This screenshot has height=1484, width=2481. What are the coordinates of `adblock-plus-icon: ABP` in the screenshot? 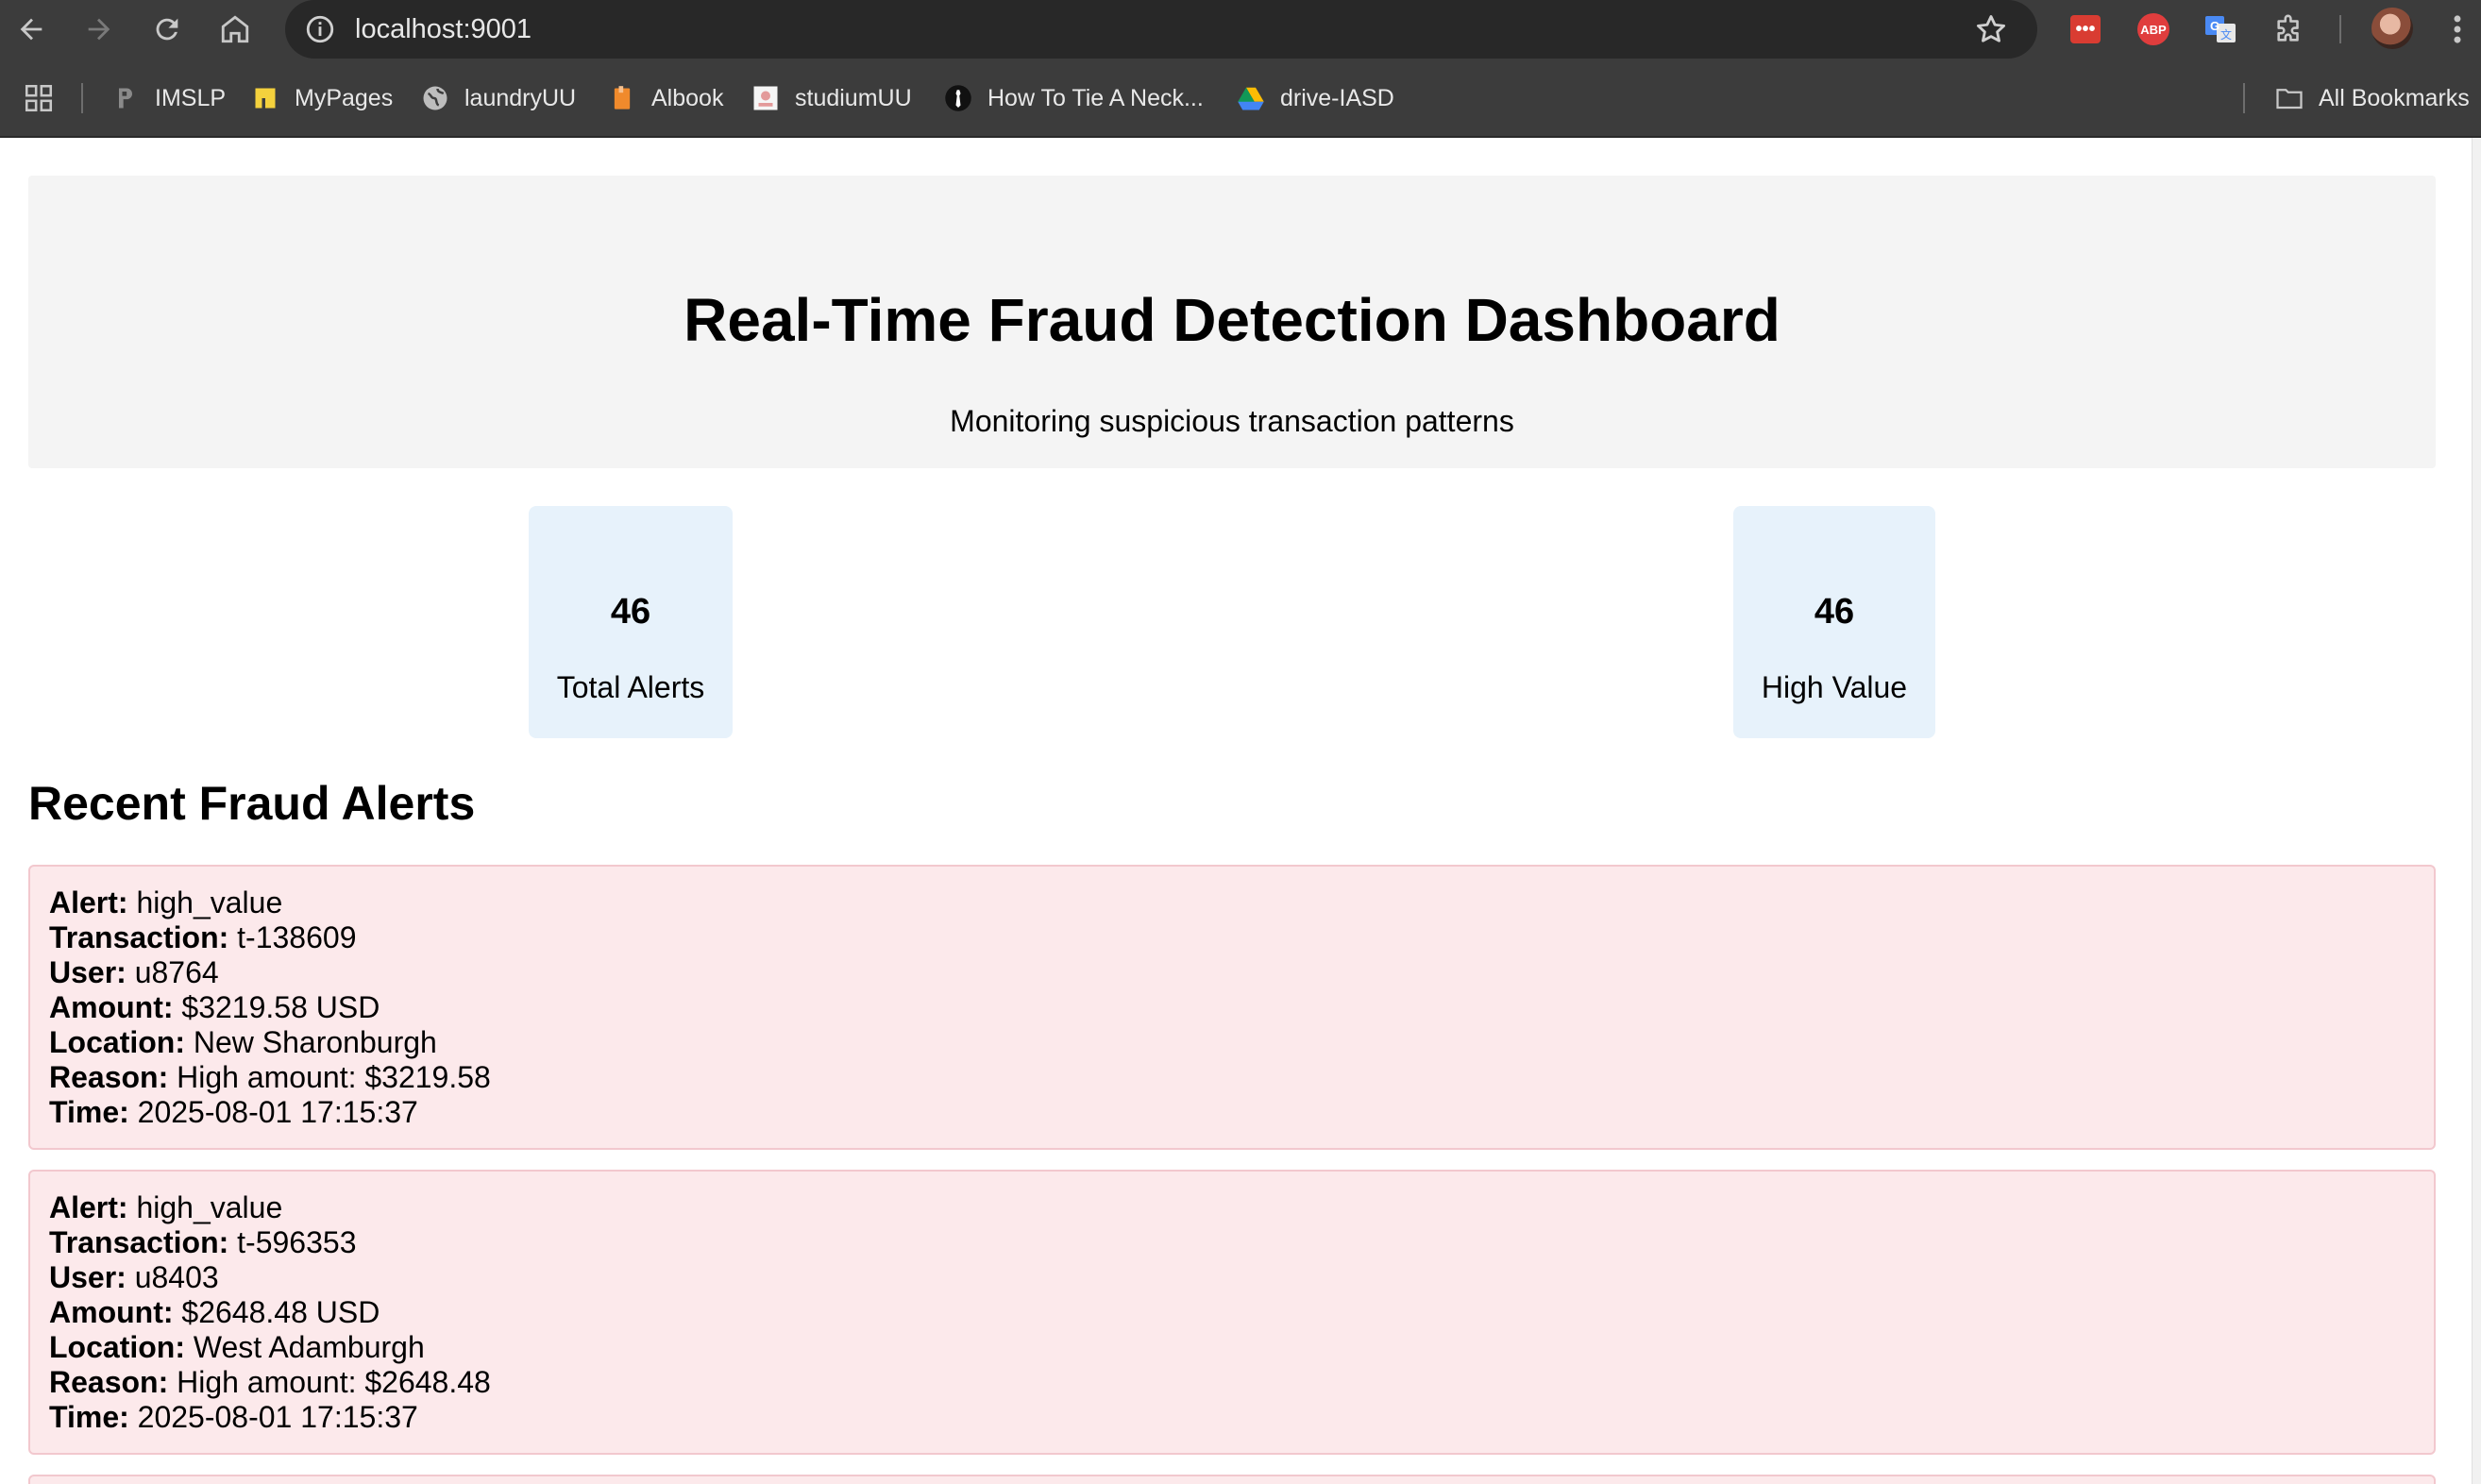 It's located at (2153, 29).